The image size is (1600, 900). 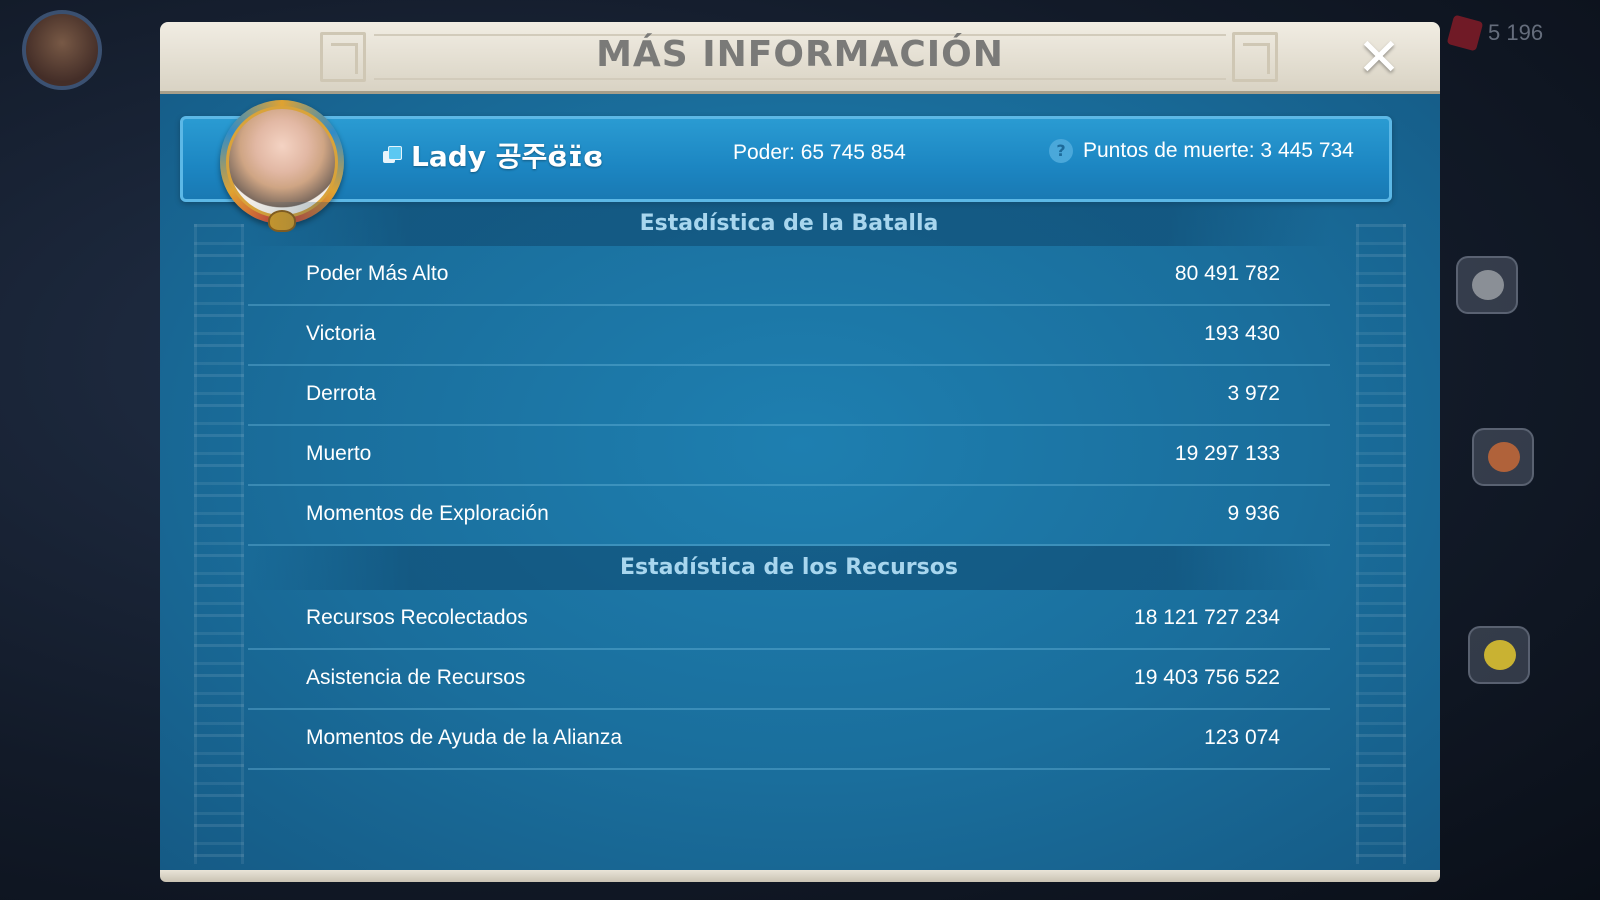 I want to click on stat-value: 3 972, so click(x=1253, y=393).